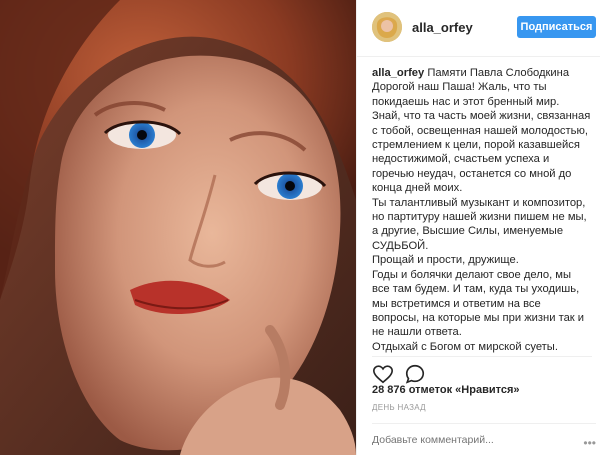 This screenshot has width=600, height=456. Describe the element at coordinates (468, 231) in the screenshot. I see `caption-line: а другие, Высшие Силы, именуемые` at that location.